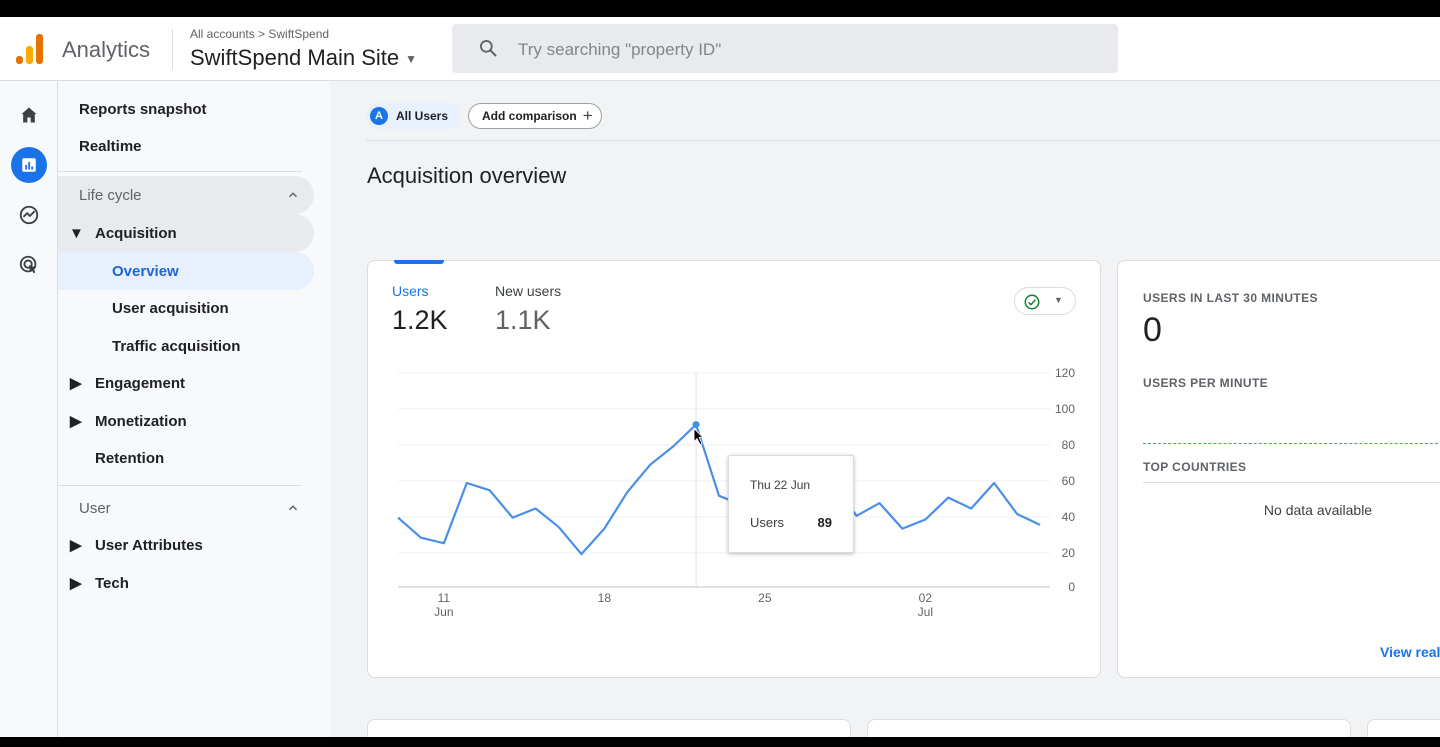  Describe the element at coordinates (106, 49) in the screenshot. I see `app-name: Analytics` at that location.